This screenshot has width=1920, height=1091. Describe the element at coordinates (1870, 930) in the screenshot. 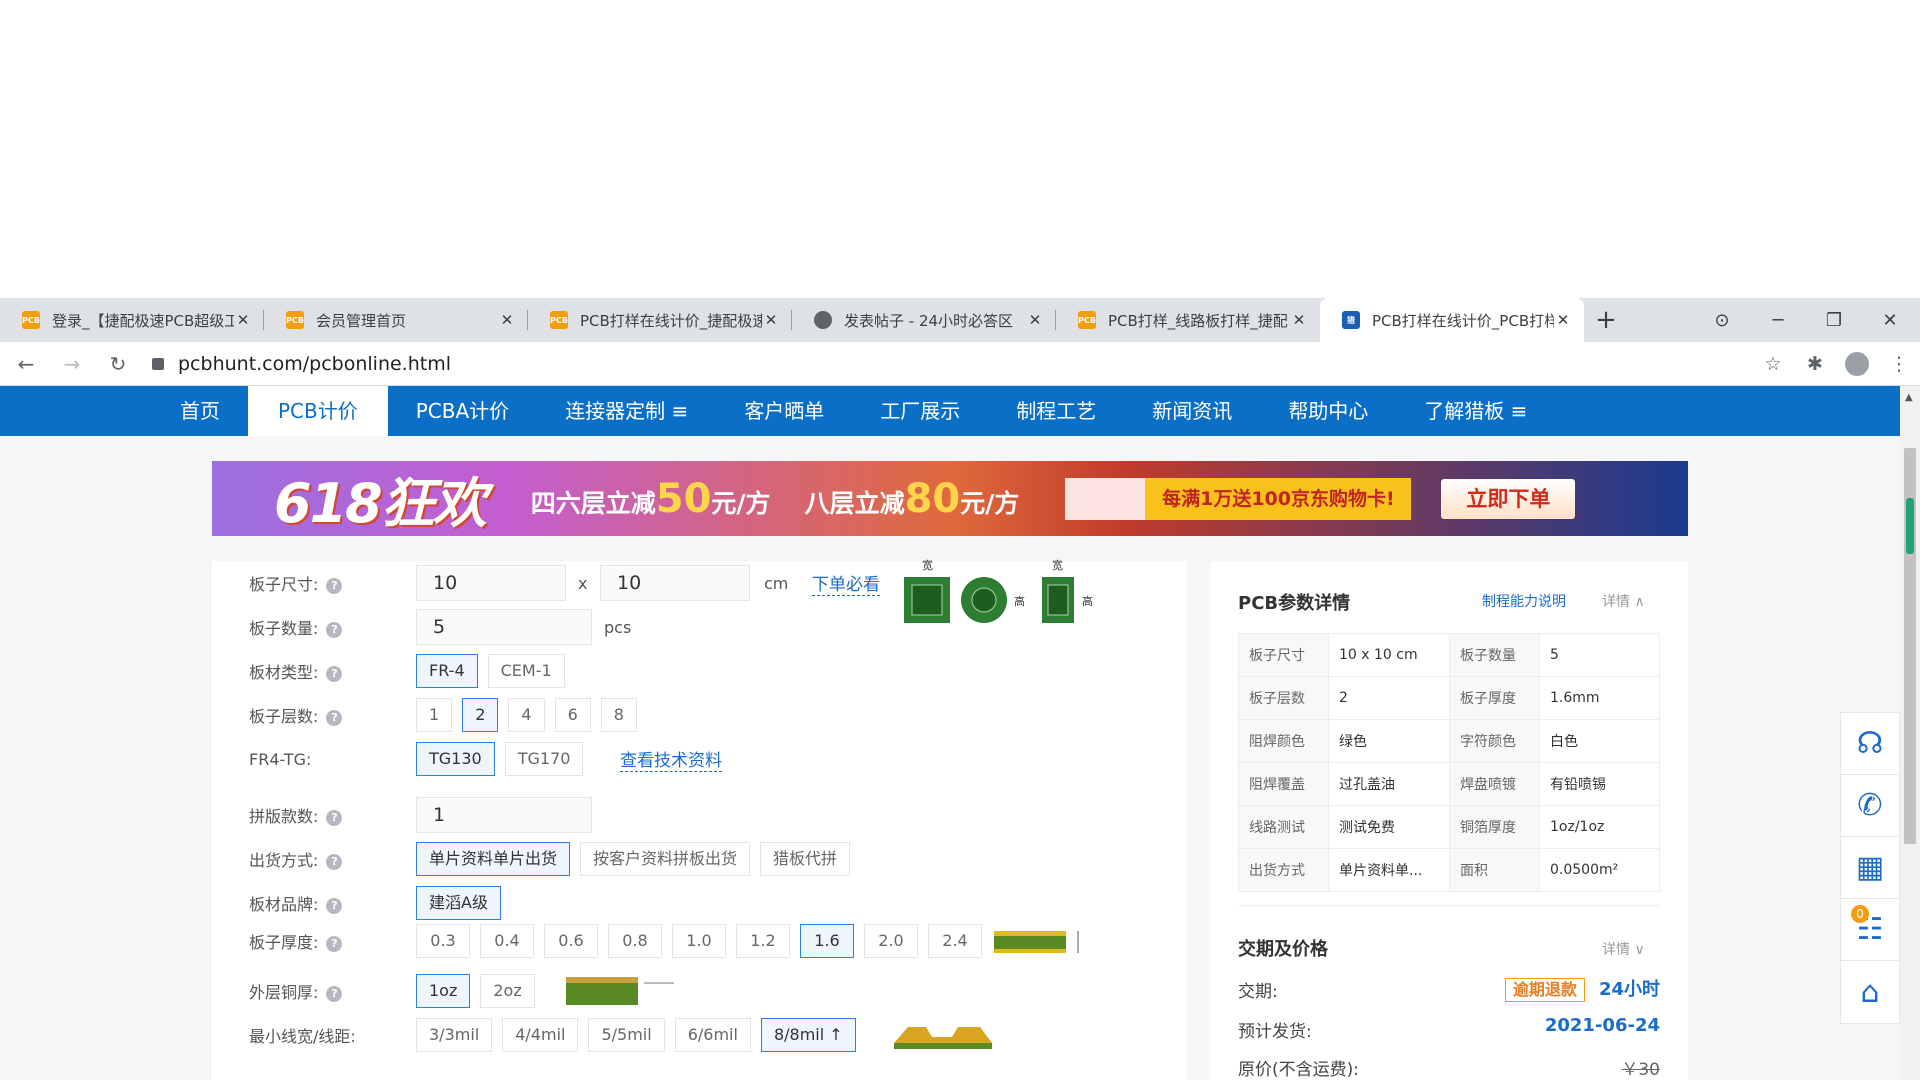

I see `cart-icon: 0 ☷` at that location.